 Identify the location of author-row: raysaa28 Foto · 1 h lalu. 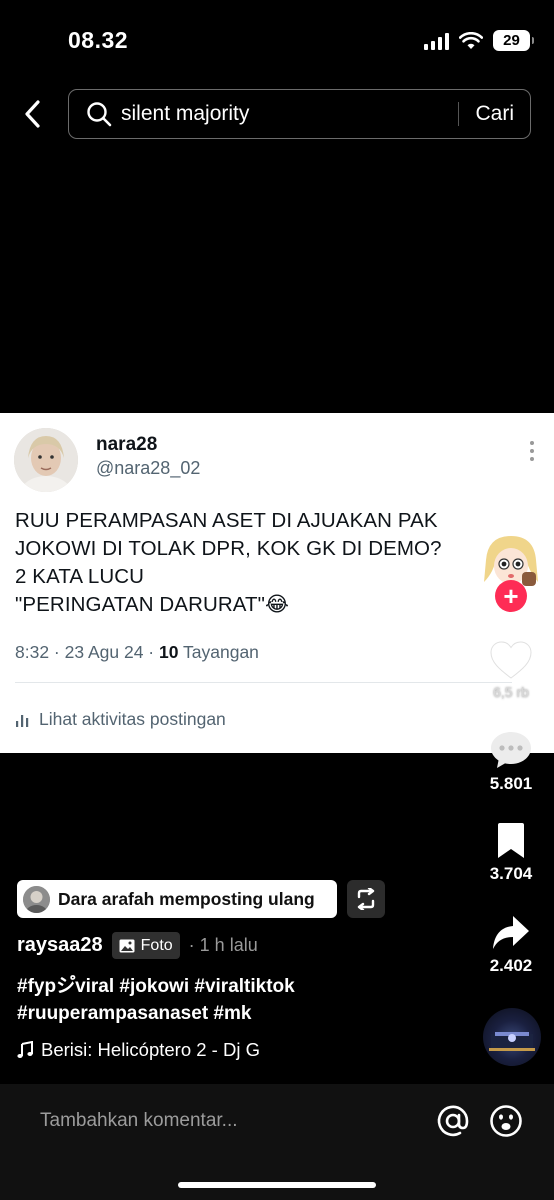
(137, 945).